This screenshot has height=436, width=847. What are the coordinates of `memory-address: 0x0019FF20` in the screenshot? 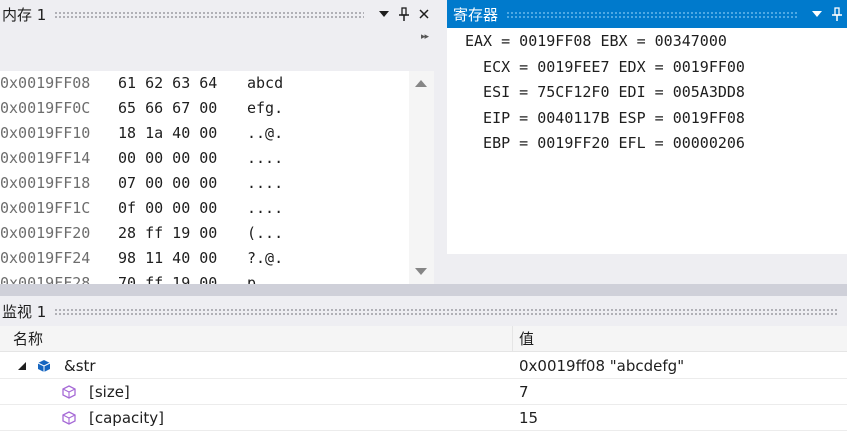 It's located at (45, 232).